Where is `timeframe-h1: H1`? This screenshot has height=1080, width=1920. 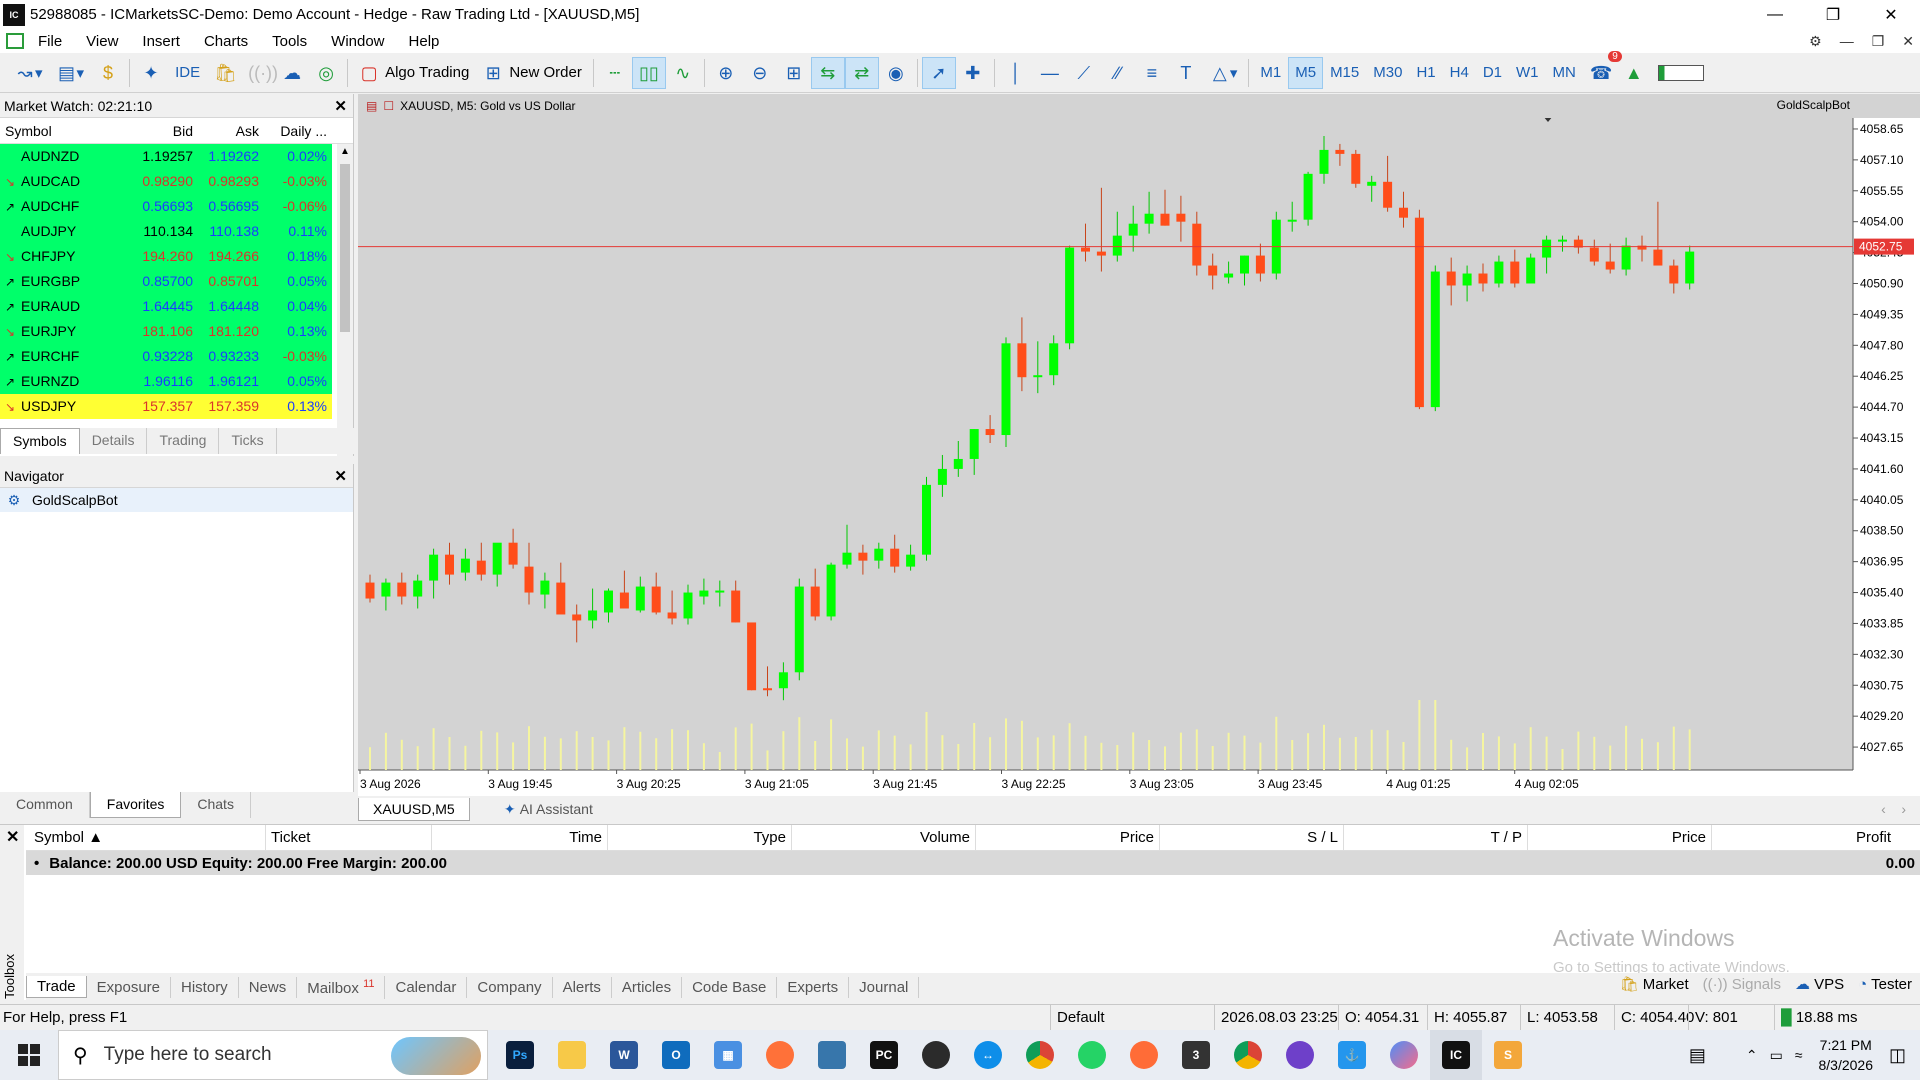 timeframe-h1: H1 is located at coordinates (1425, 73).